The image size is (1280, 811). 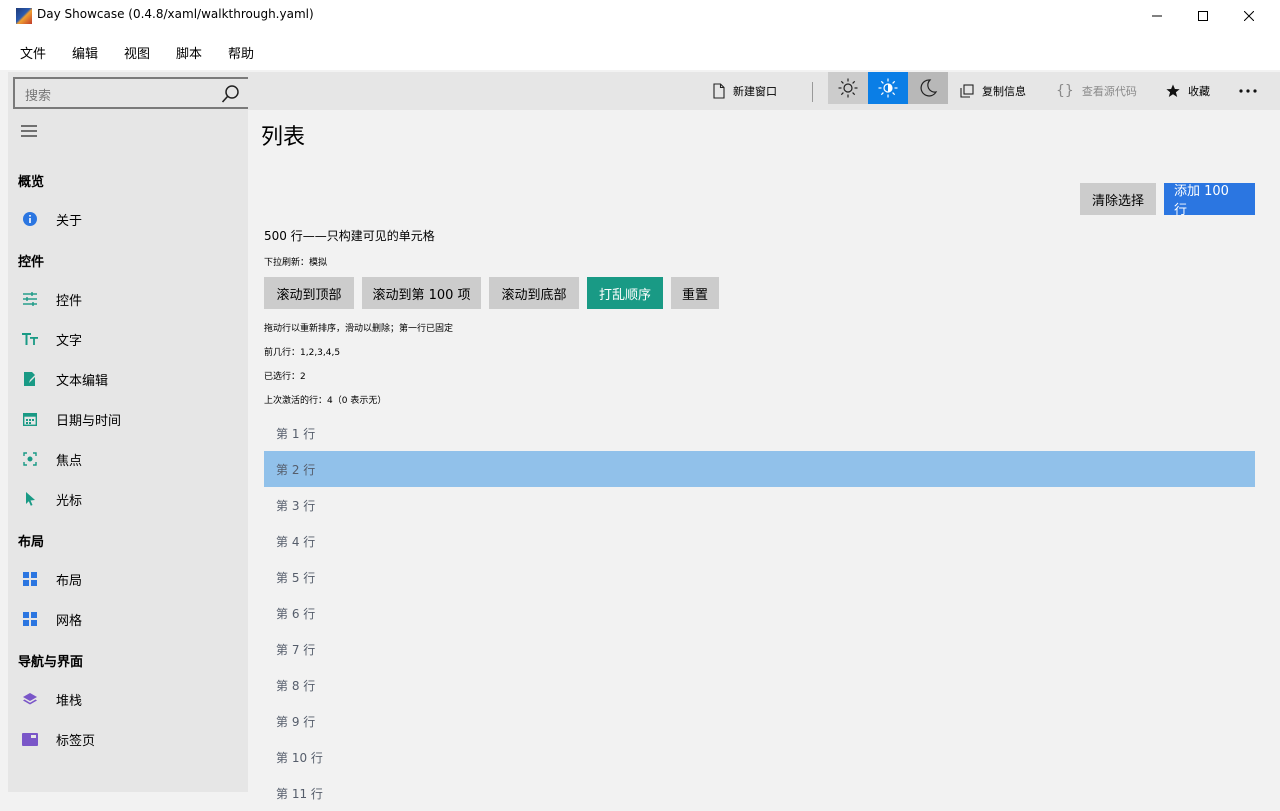 I want to click on sidebar-item-label: 标签页, so click(x=76, y=741).